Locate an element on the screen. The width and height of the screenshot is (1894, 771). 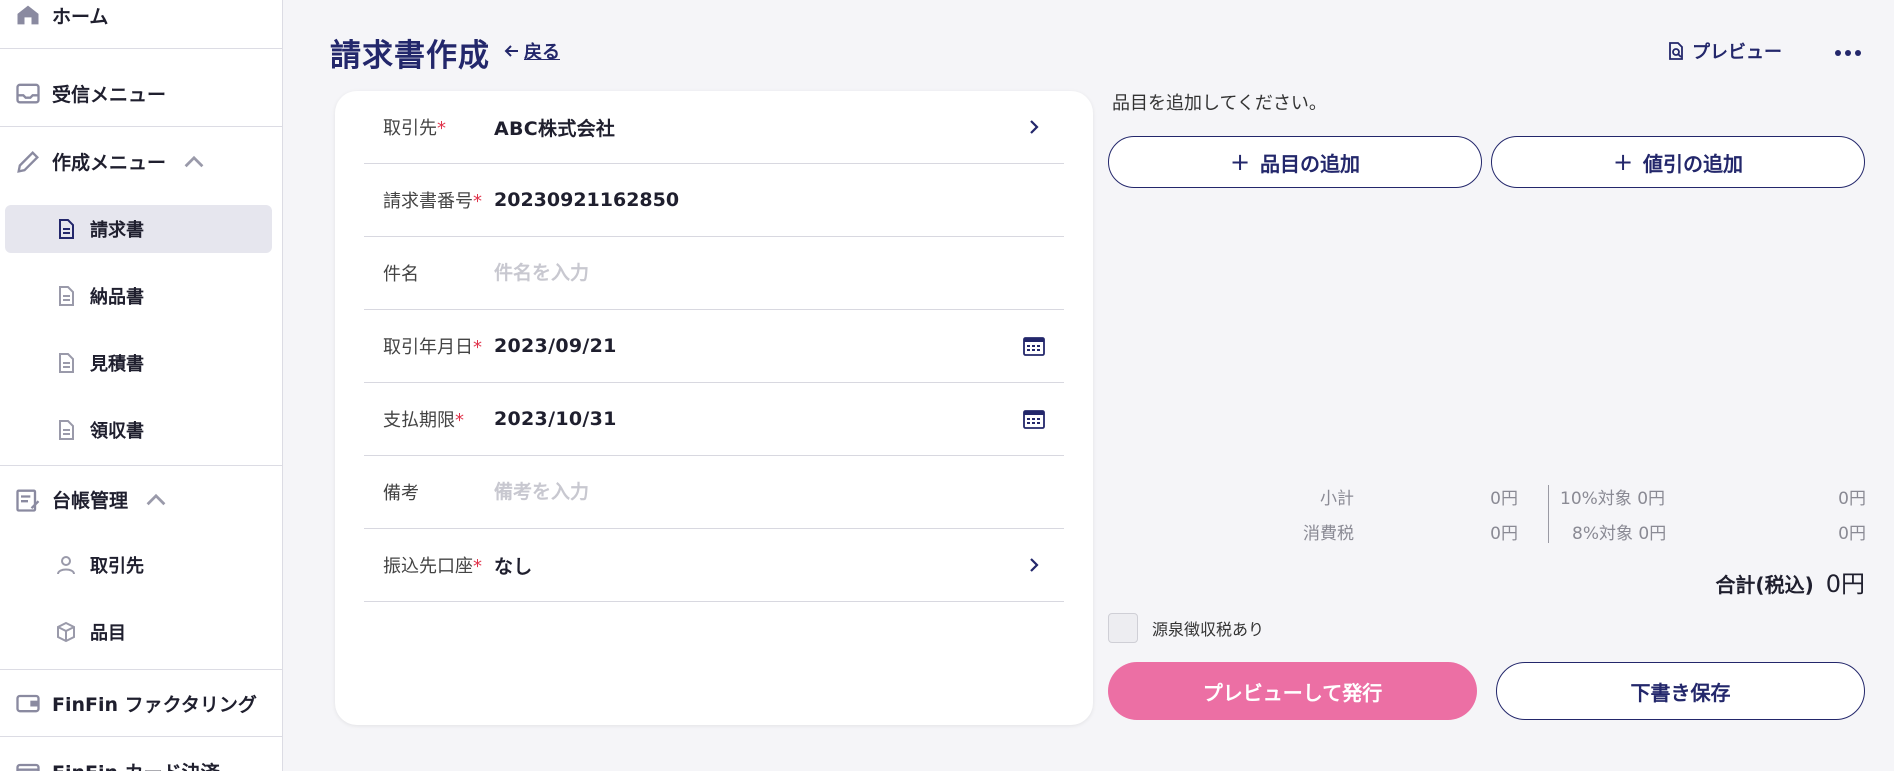
client-label: 取引先* is located at coordinates (414, 128).